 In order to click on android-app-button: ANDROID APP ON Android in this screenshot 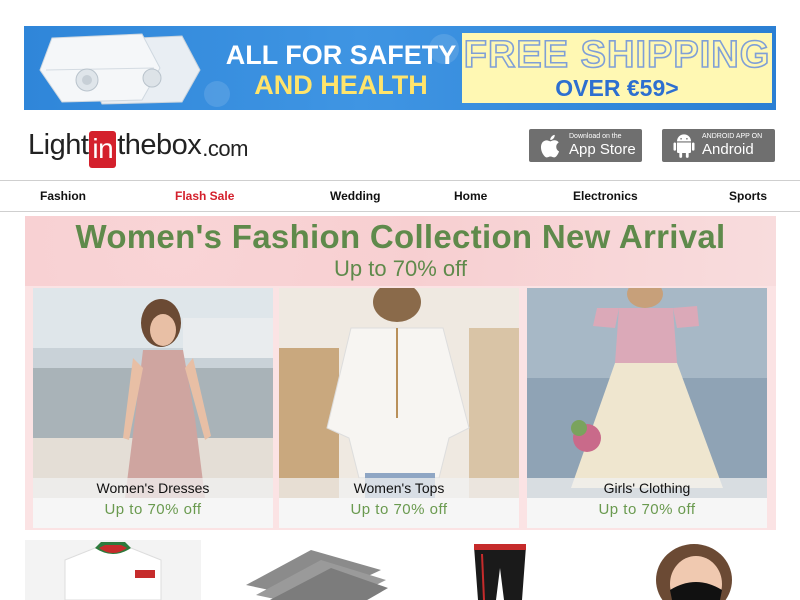, I will do `click(718, 145)`.